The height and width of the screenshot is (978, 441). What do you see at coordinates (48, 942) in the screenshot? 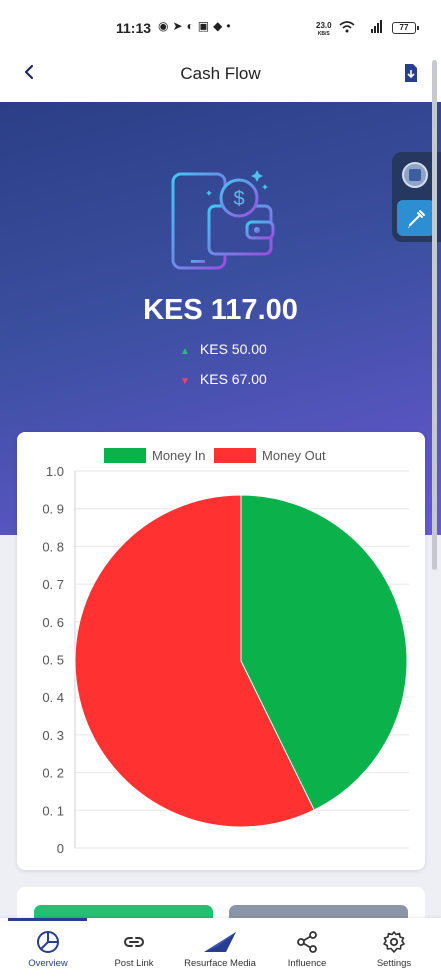
I see `pie-chart-icon` at bounding box center [48, 942].